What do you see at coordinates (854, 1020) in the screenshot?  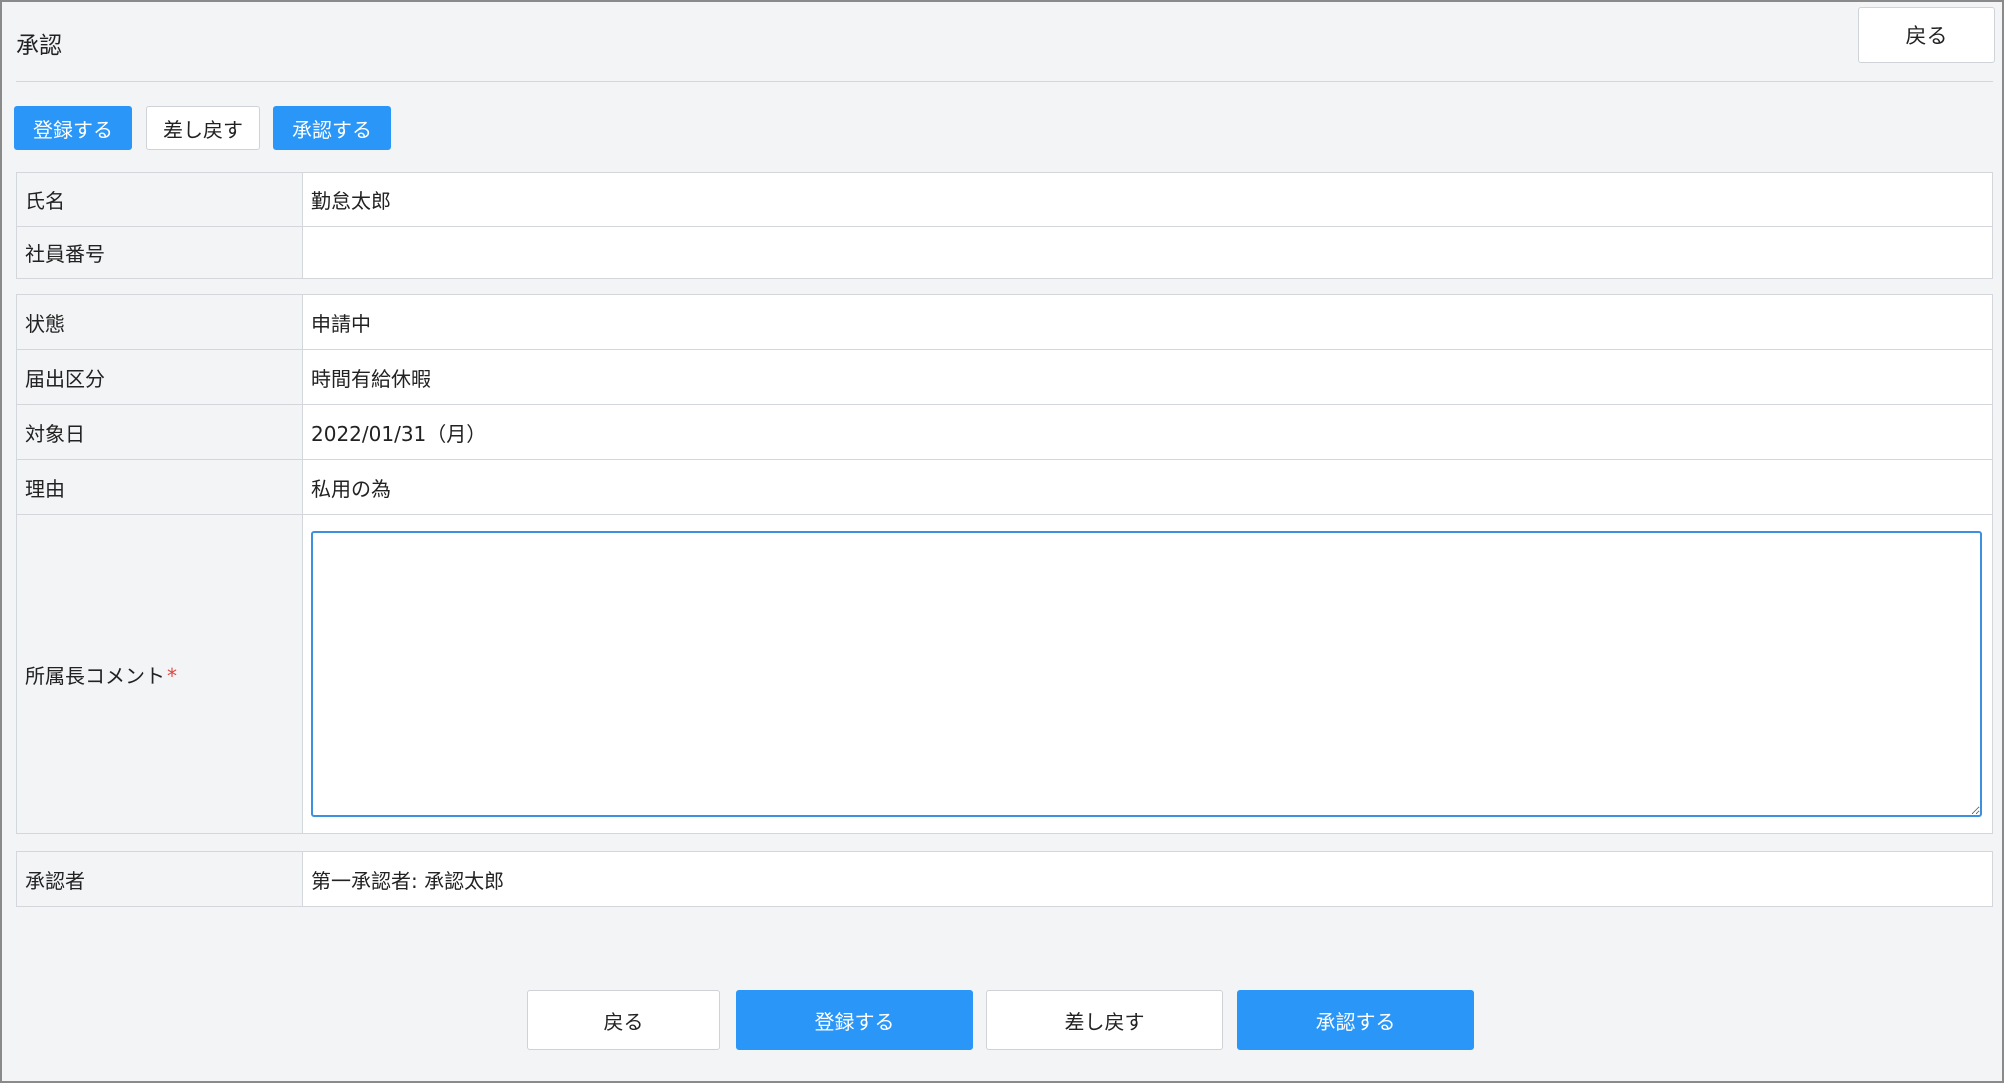 I see `bottom-register-button: 登録する` at bounding box center [854, 1020].